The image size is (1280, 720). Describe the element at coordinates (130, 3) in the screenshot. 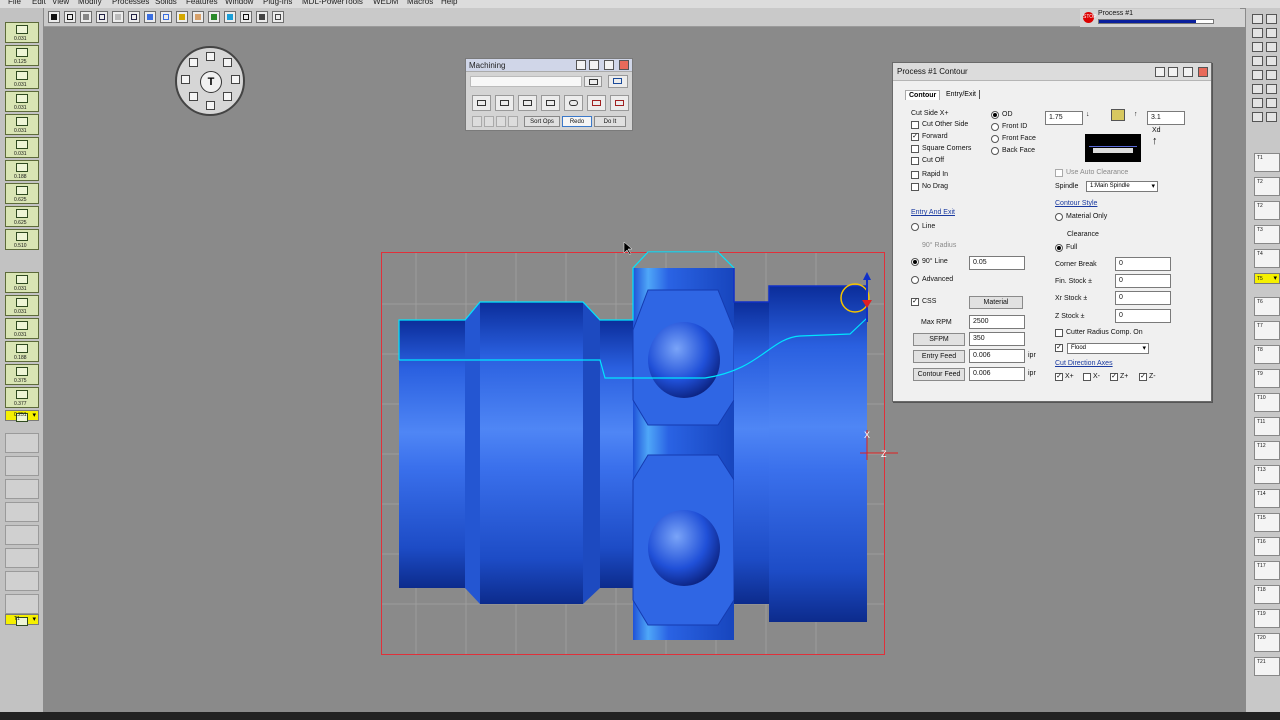

I see `menu-item-processes: Processes` at that location.